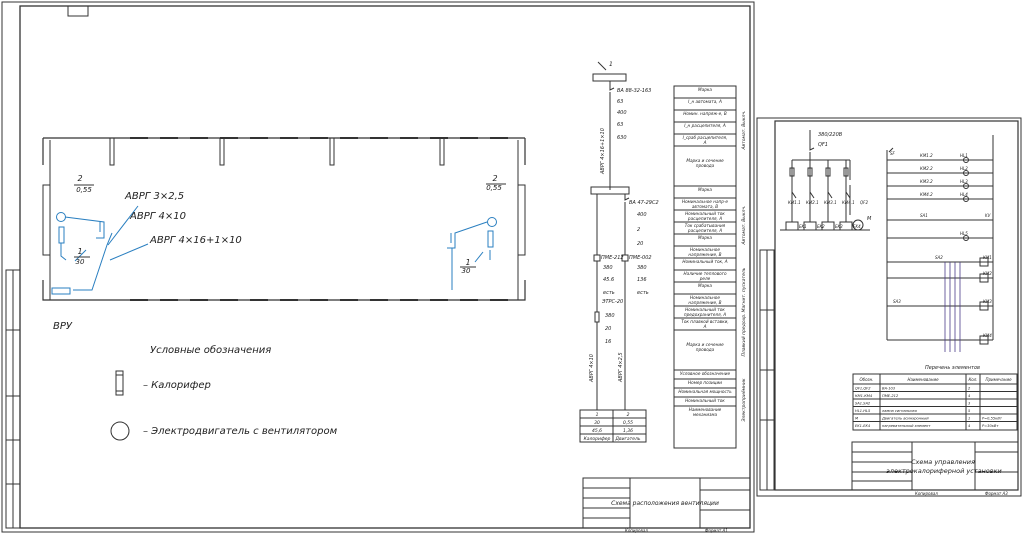  What do you see at coordinates (613, 426) in the screenshot?
I see `sld-bottom-table: 1 2 30 0,55 45,6 1,36 Калорифер Двигатель` at bounding box center [613, 426].